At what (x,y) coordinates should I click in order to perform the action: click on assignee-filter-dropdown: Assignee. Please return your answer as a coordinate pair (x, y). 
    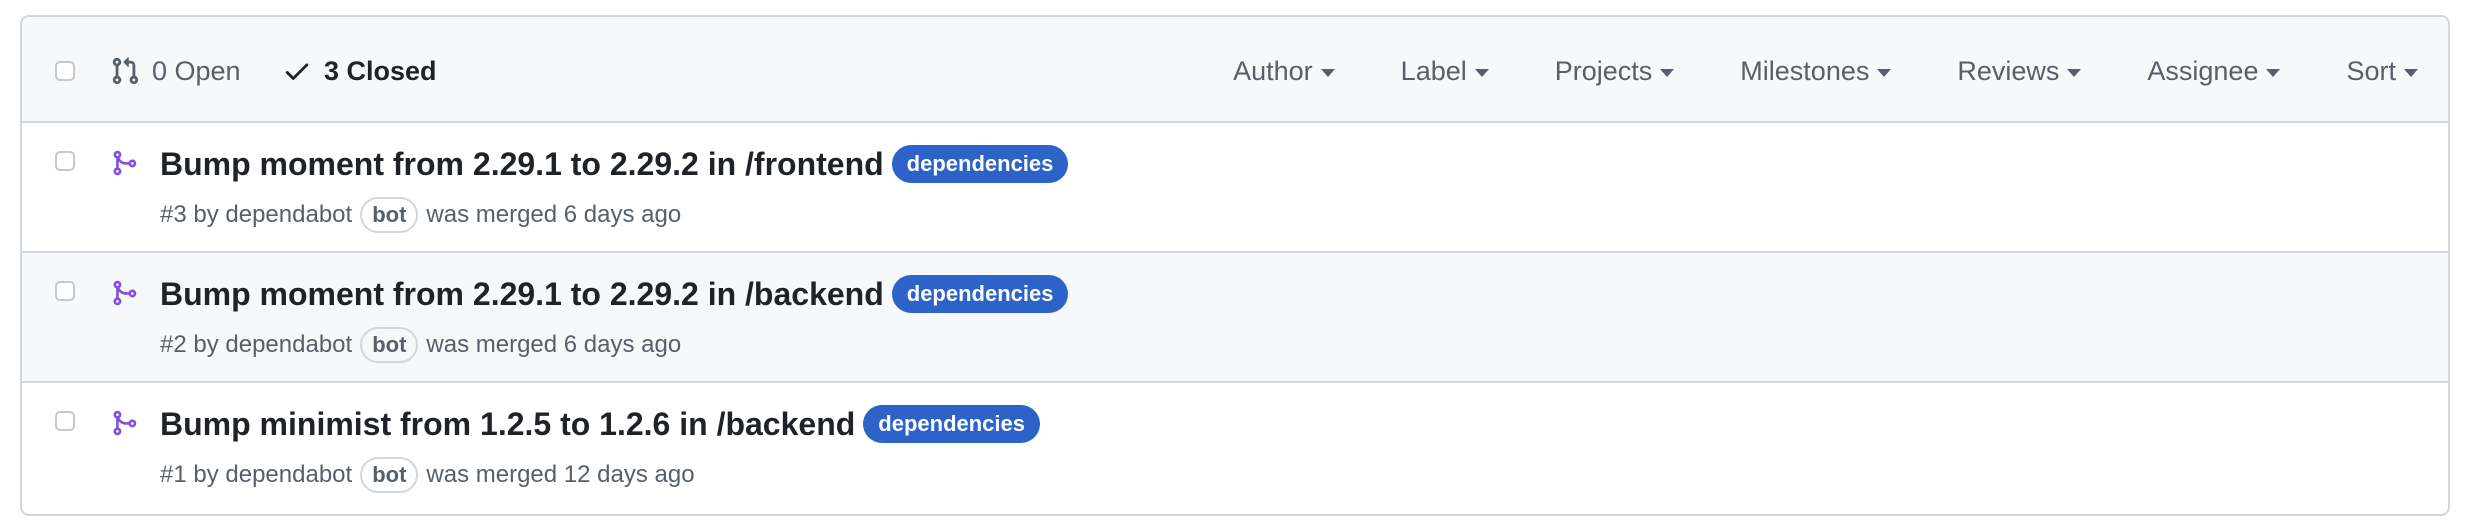
    Looking at the image, I should click on (2214, 71).